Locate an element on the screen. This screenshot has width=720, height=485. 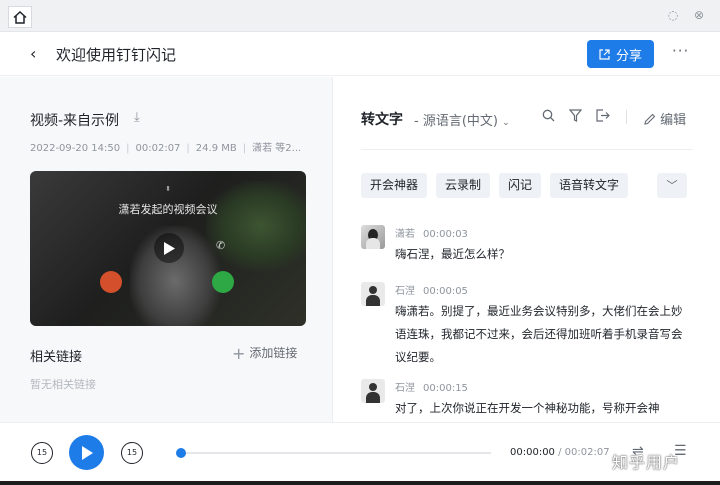
entry-text: 对了，上次你说正在开发一个神秘功能，号称开会神 is located at coordinates (527, 408).